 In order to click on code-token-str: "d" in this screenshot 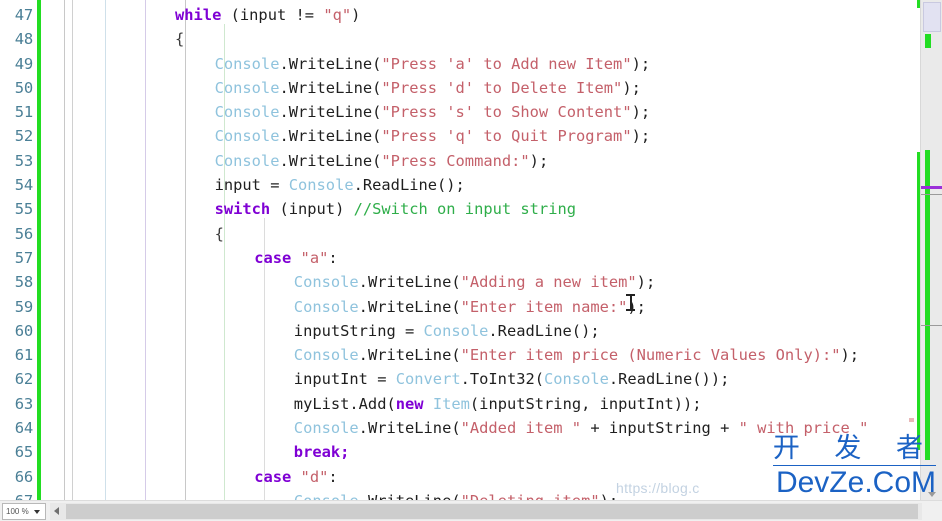, I will do `click(314, 476)`.